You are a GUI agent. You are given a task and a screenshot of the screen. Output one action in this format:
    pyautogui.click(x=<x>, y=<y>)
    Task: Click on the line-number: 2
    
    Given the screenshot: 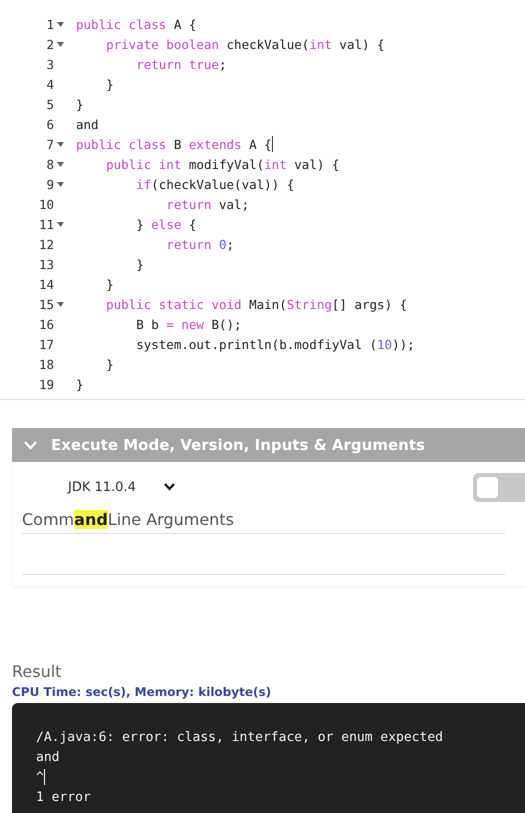 What is the action you would take?
    pyautogui.click(x=49, y=44)
    